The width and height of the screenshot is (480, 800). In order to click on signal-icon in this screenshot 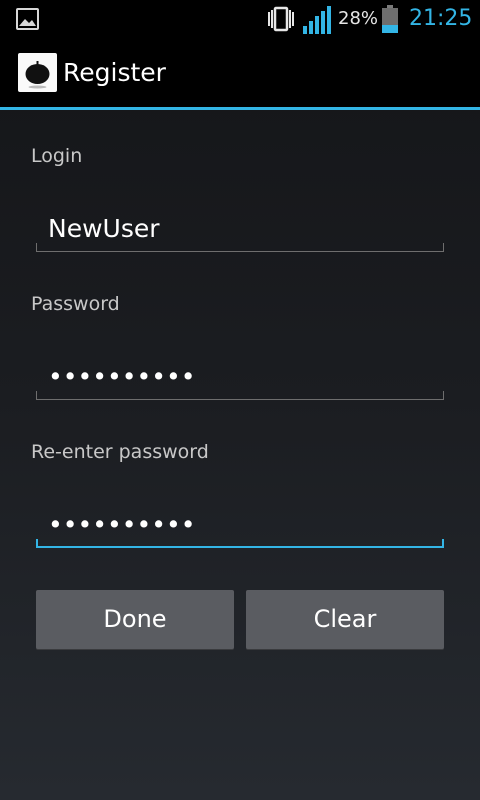, I will do `click(317, 20)`.